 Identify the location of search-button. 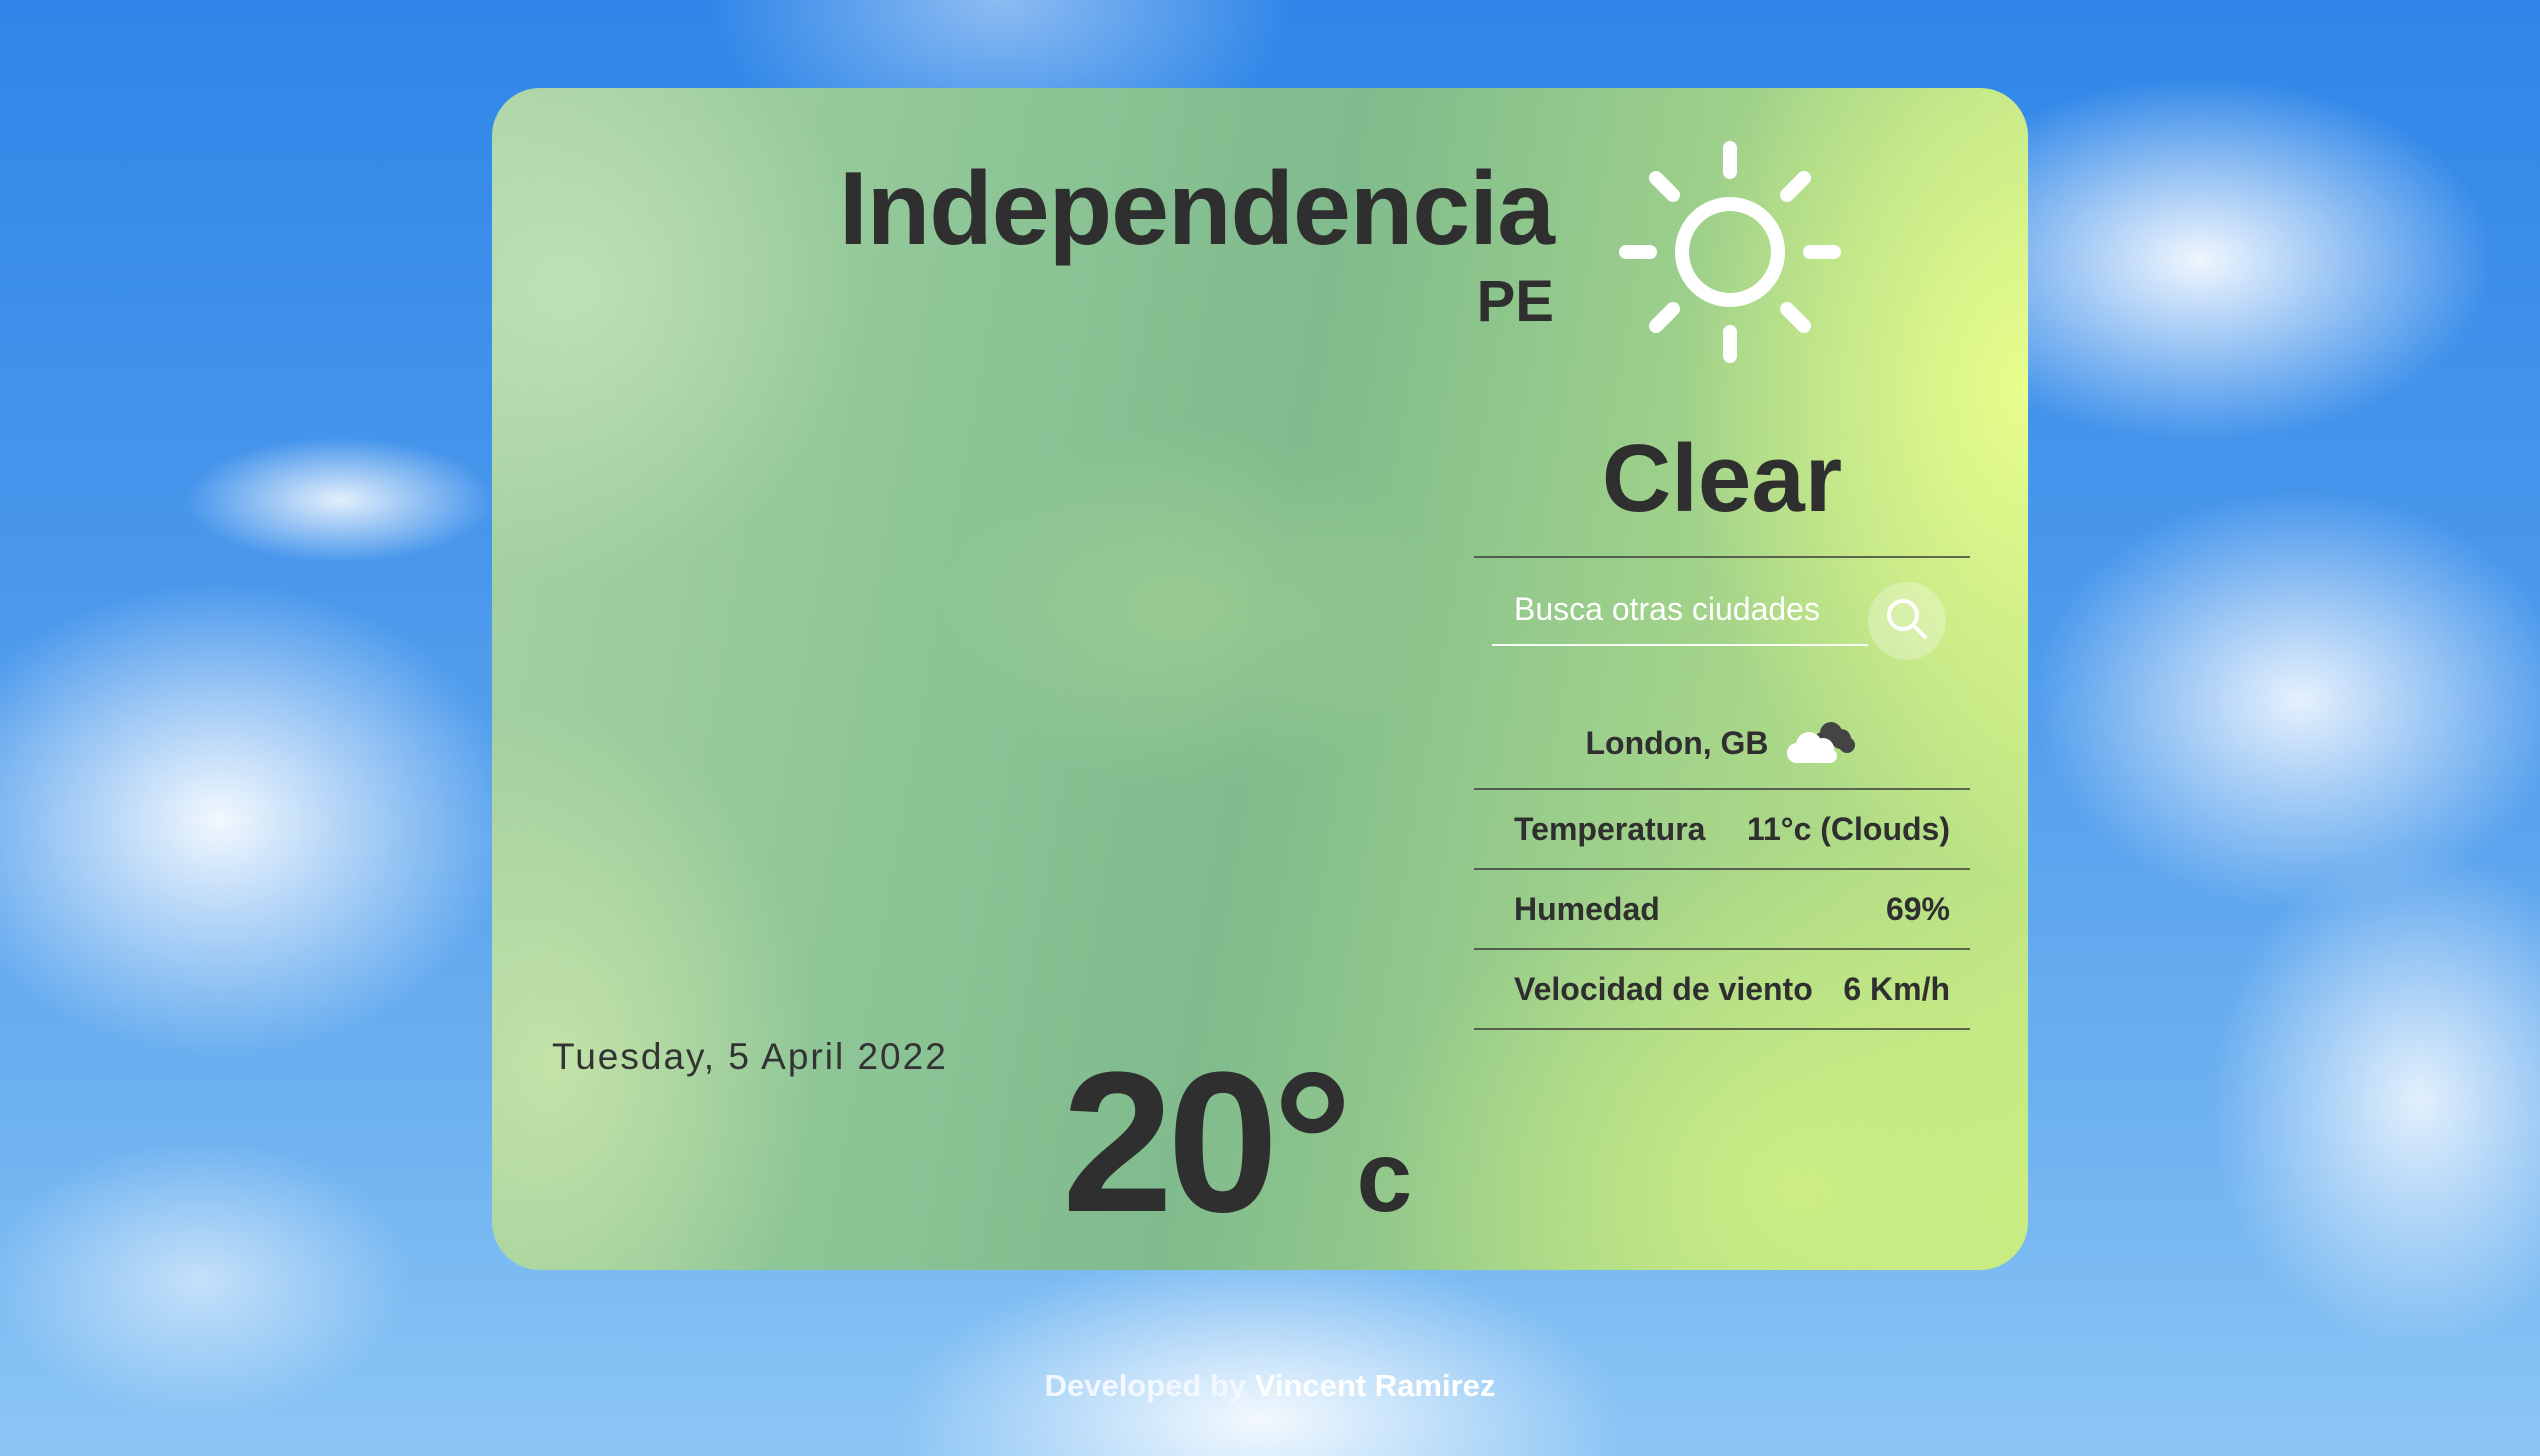
(1907, 621).